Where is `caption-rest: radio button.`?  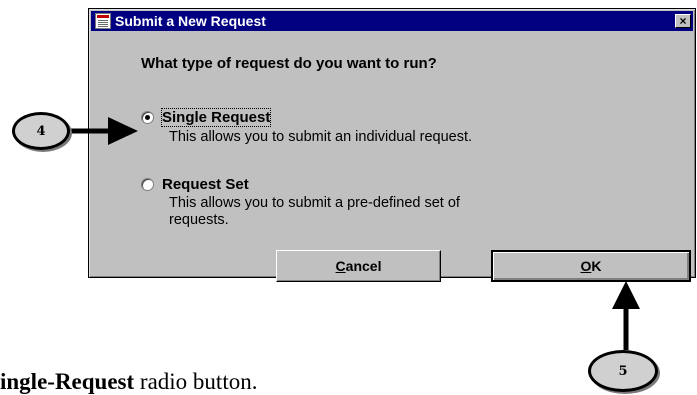
caption-rest: radio button. is located at coordinates (196, 381).